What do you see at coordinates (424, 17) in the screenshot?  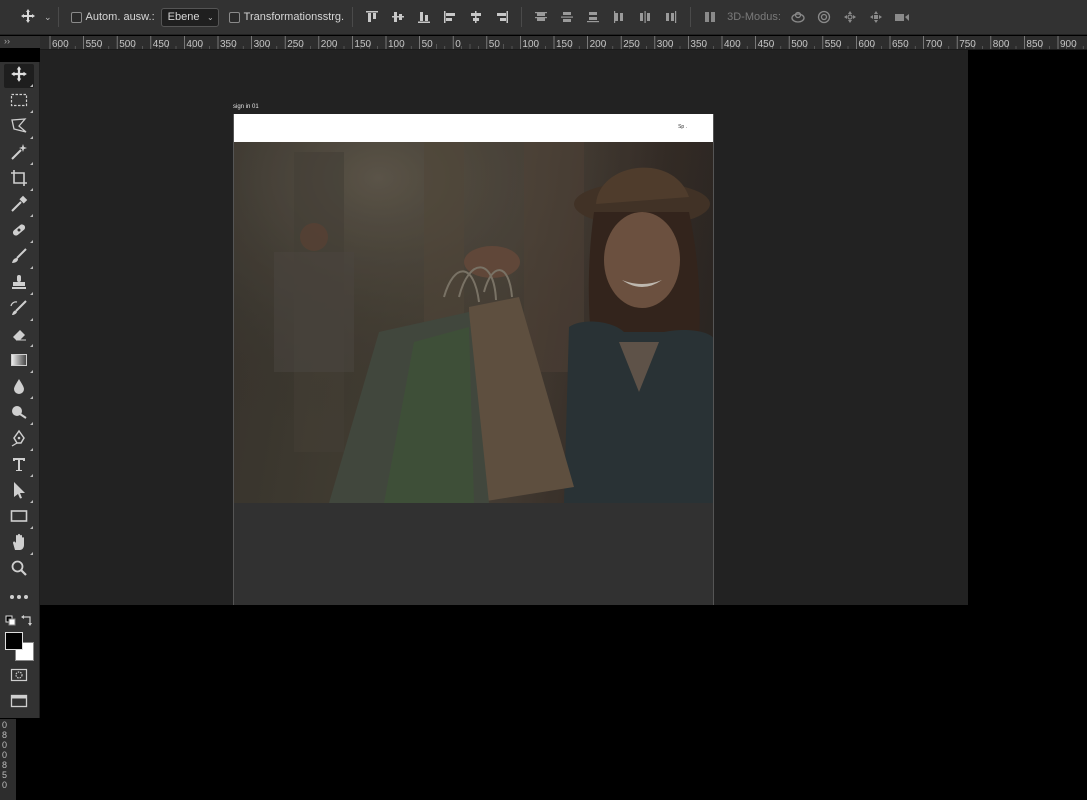 I see `align-bottom-icon` at bounding box center [424, 17].